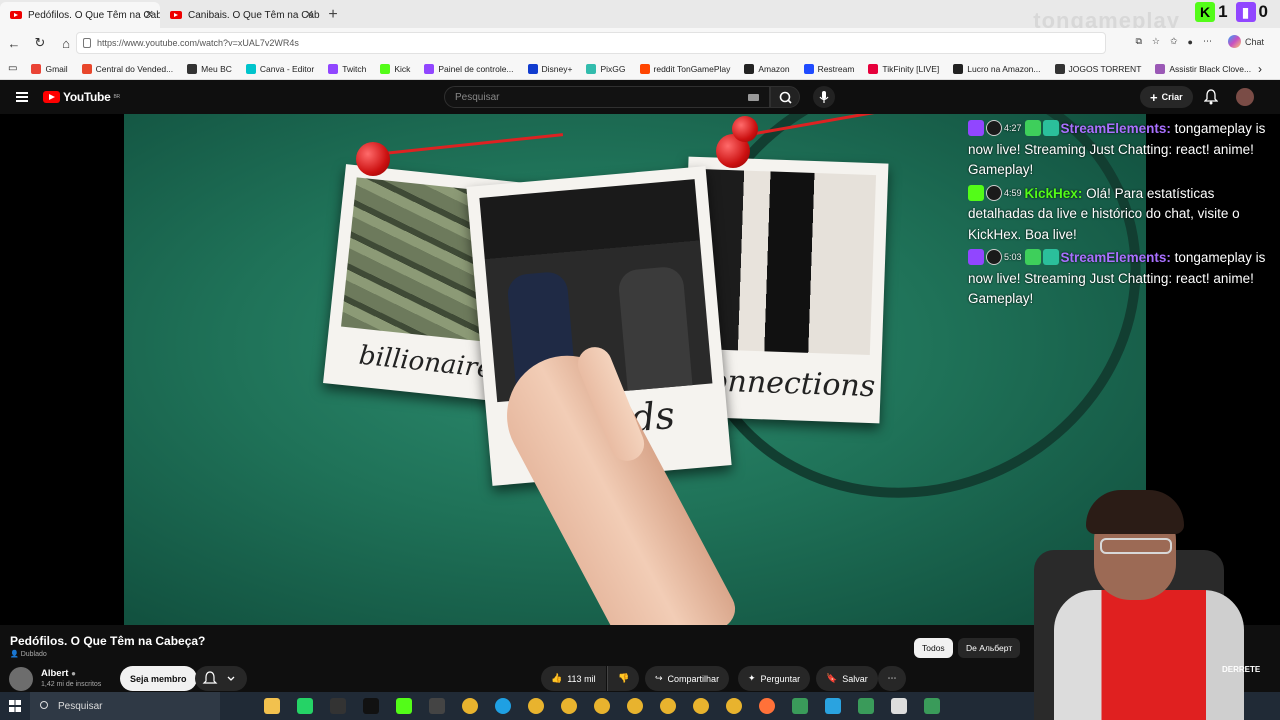  Describe the element at coordinates (1260, 69) in the screenshot. I see `bookmarks-overflow-icon: ›` at that location.